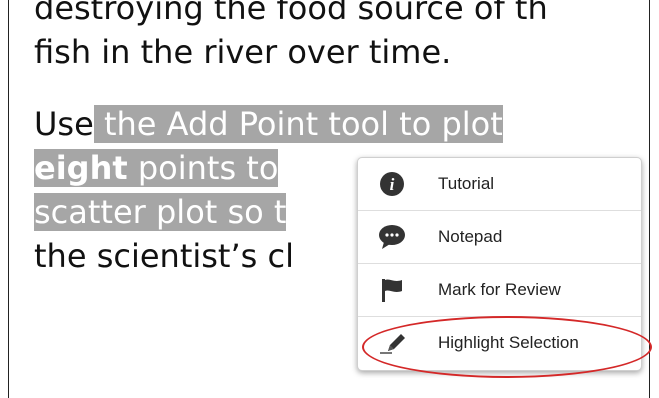 Image resolution: width=659 pixels, height=398 pixels. I want to click on highlighted-text: the Add Point tool to plot, so click(298, 124).